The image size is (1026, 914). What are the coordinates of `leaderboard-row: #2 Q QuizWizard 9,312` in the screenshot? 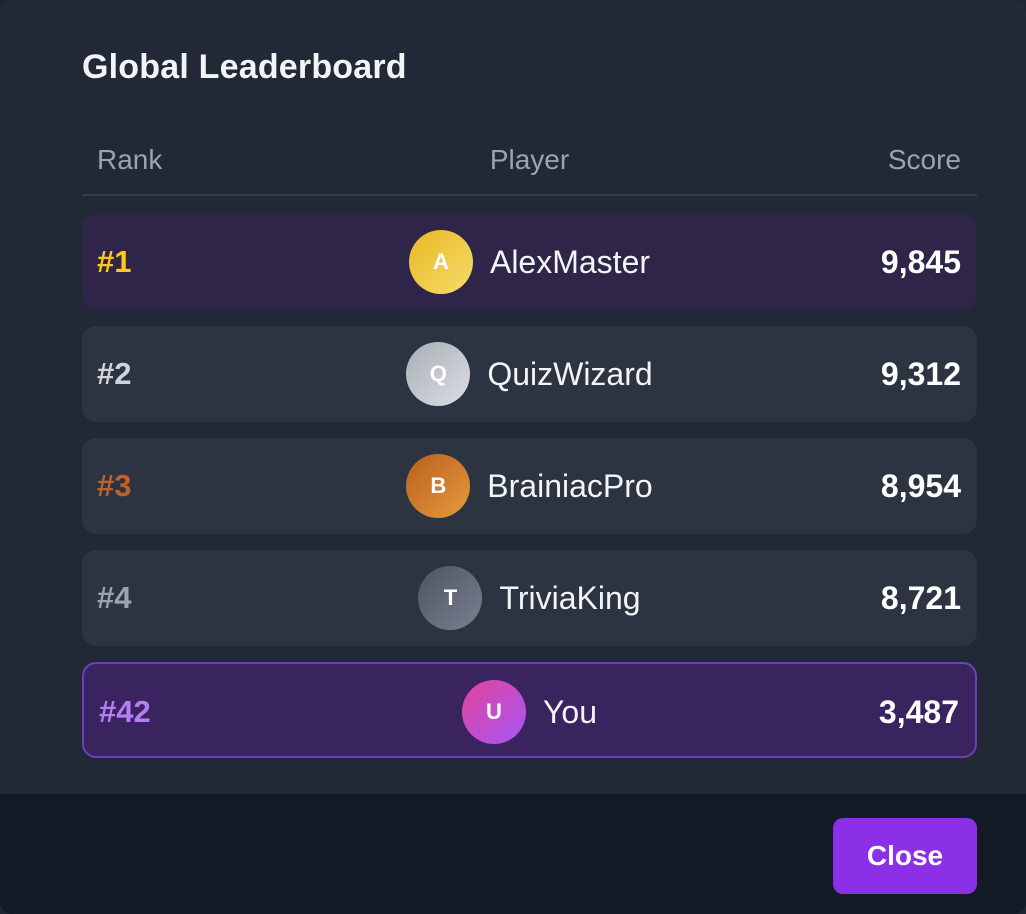 It's located at (529, 374).